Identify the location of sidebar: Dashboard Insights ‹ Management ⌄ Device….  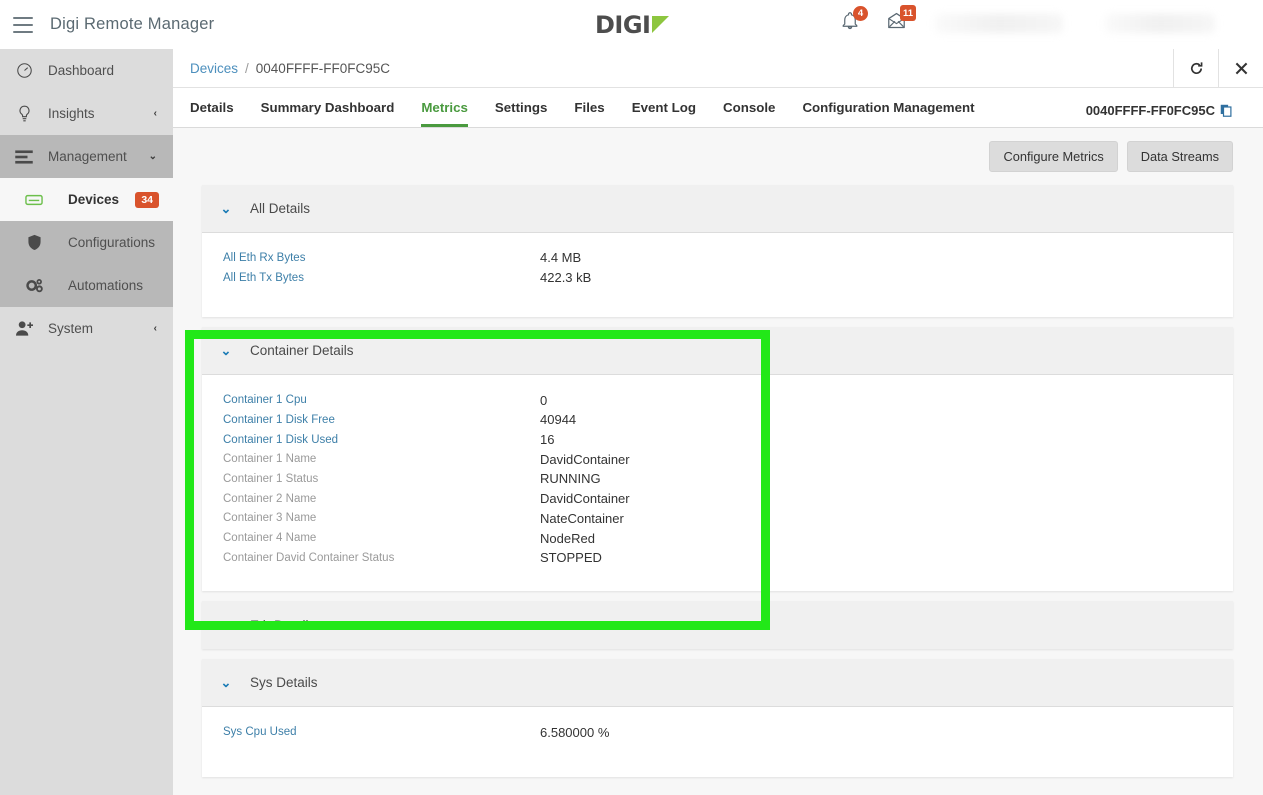
(86, 422).